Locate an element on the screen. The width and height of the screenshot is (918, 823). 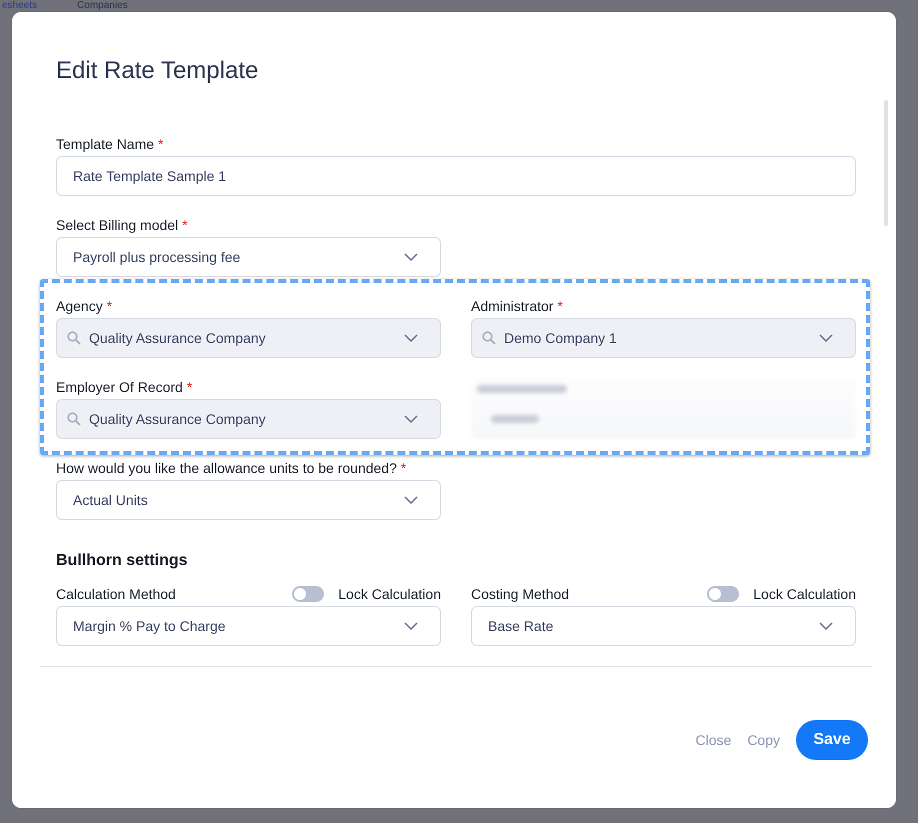
field-label: Administrator * is located at coordinates (517, 306).